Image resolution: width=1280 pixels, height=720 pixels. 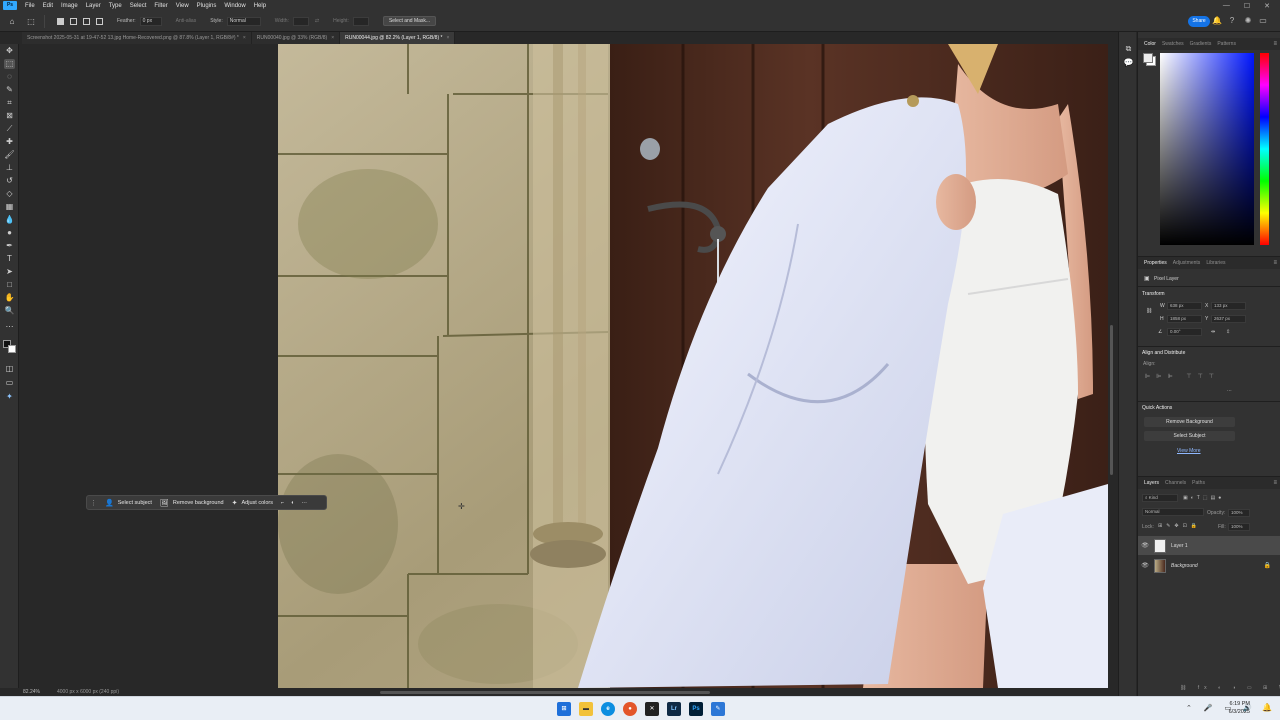 What do you see at coordinates (1267, 6) in the screenshot?
I see `close-window-button: ✕` at bounding box center [1267, 6].